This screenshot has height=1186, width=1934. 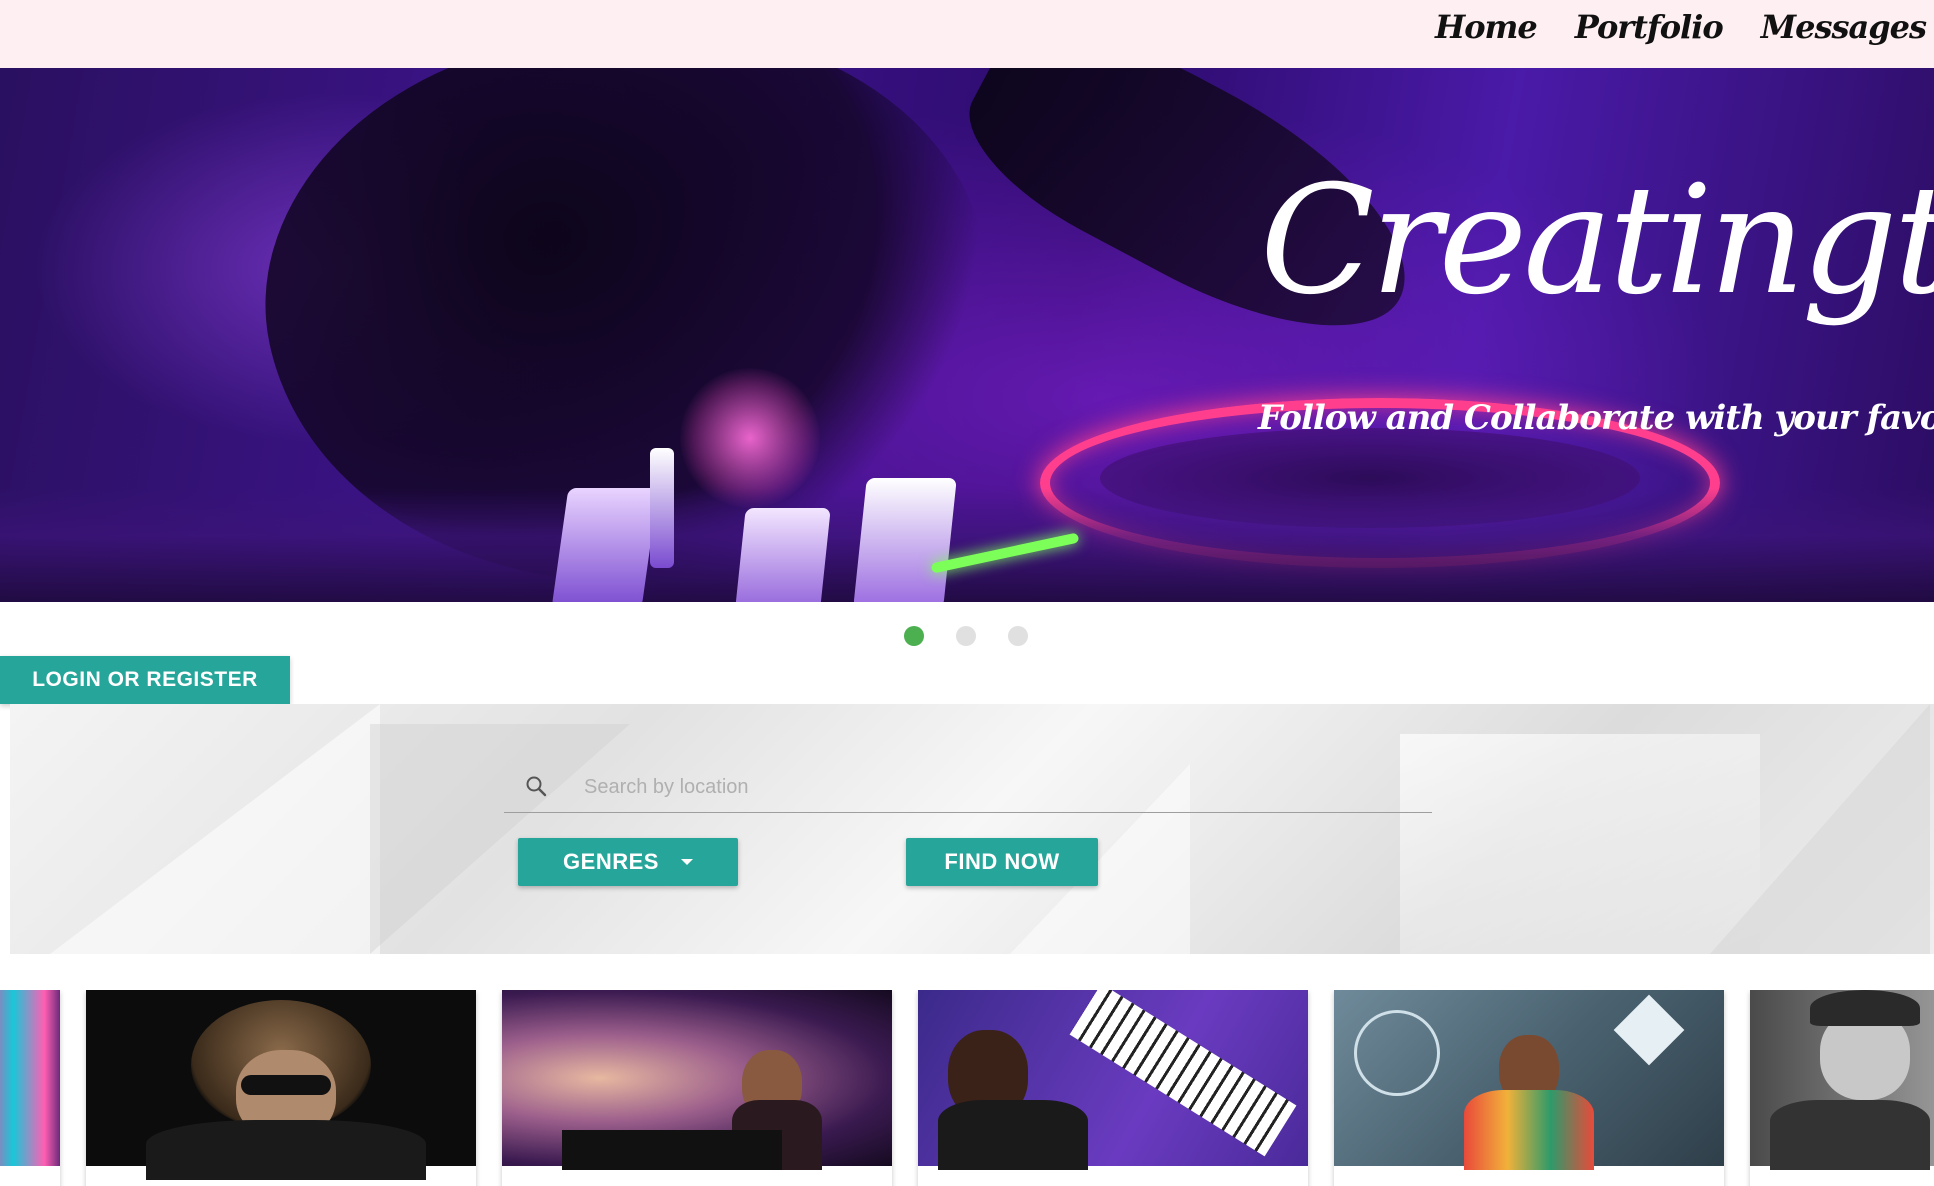 I want to click on carousel-indicators, so click(x=966, y=636).